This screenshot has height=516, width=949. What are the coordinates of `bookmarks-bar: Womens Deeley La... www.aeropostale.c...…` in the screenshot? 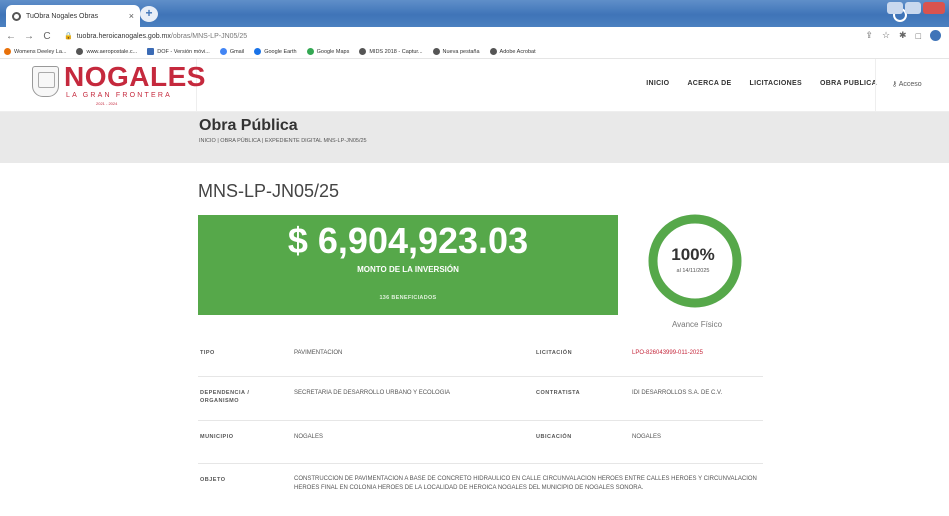 It's located at (474, 52).